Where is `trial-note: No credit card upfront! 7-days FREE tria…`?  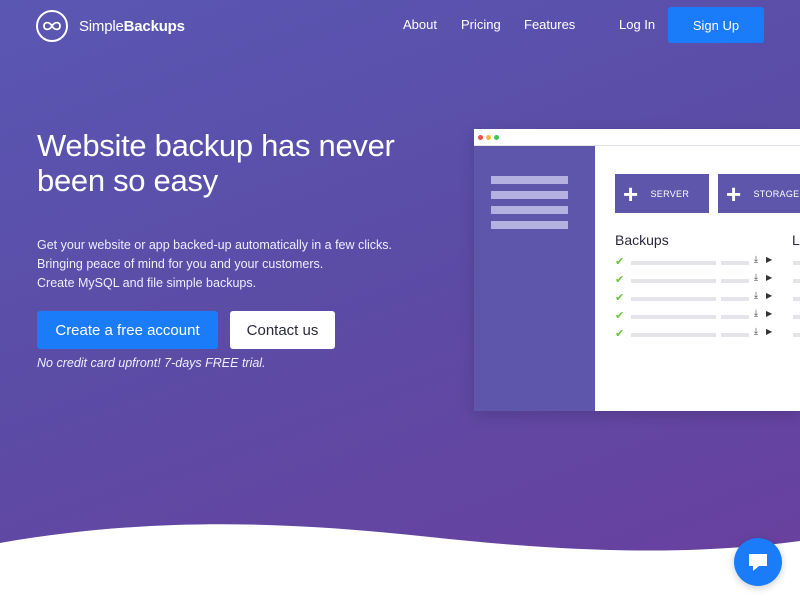
trial-note: No credit card upfront! 7-days FREE tria… is located at coordinates (151, 363).